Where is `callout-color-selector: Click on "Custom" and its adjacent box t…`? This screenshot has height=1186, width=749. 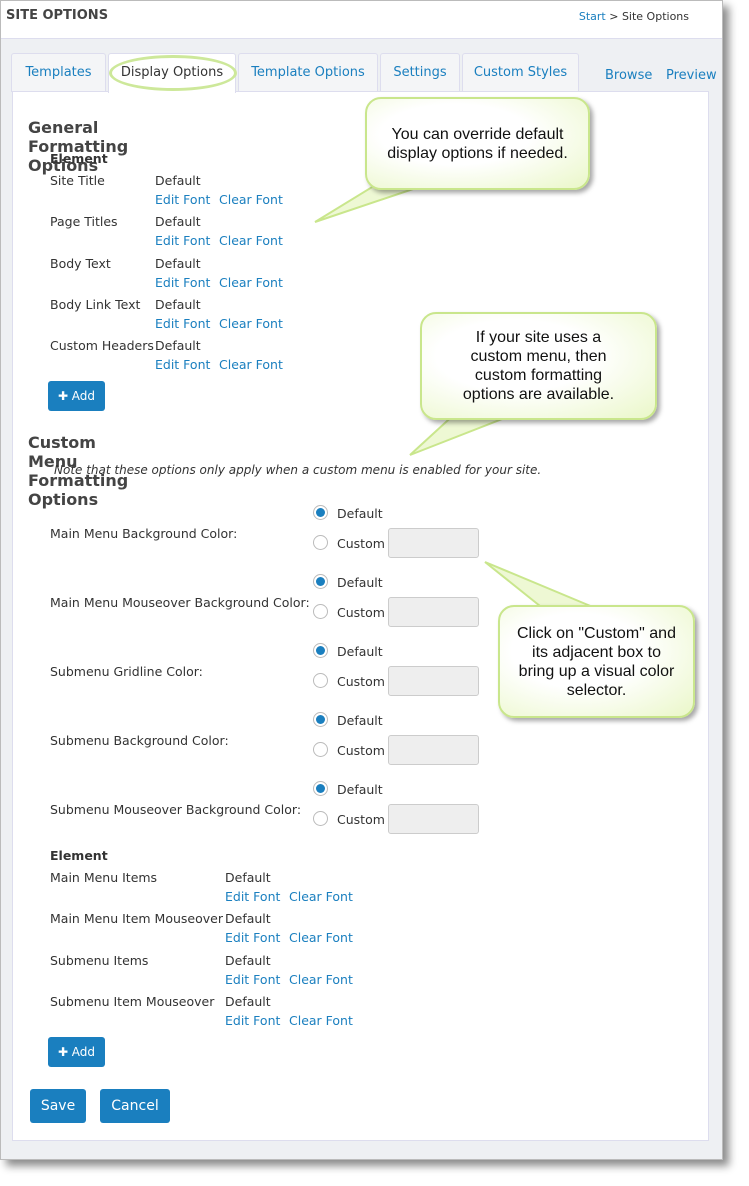 callout-color-selector: Click on "Custom" and its adjacent box t… is located at coordinates (596, 661).